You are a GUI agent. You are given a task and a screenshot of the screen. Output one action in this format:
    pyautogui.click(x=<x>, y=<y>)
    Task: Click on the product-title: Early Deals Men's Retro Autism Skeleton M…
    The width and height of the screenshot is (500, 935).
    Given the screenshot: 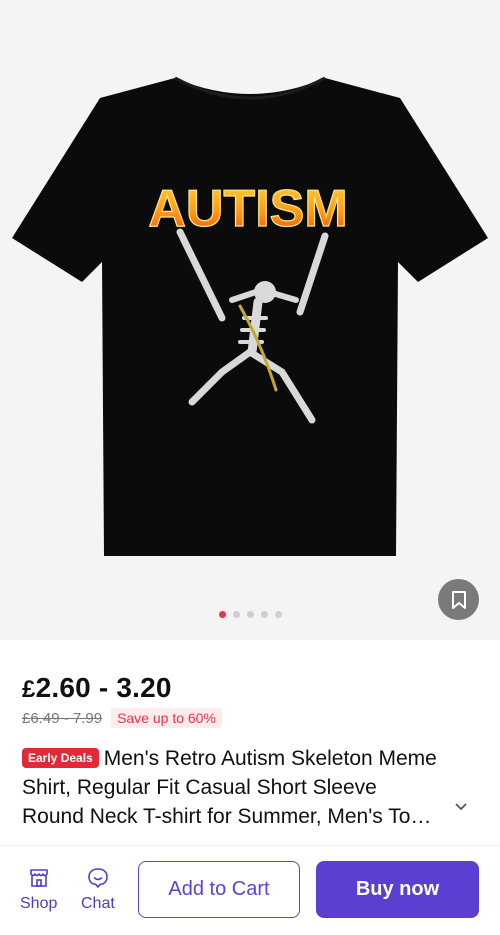 What is the action you would take?
    pyautogui.click(x=250, y=787)
    